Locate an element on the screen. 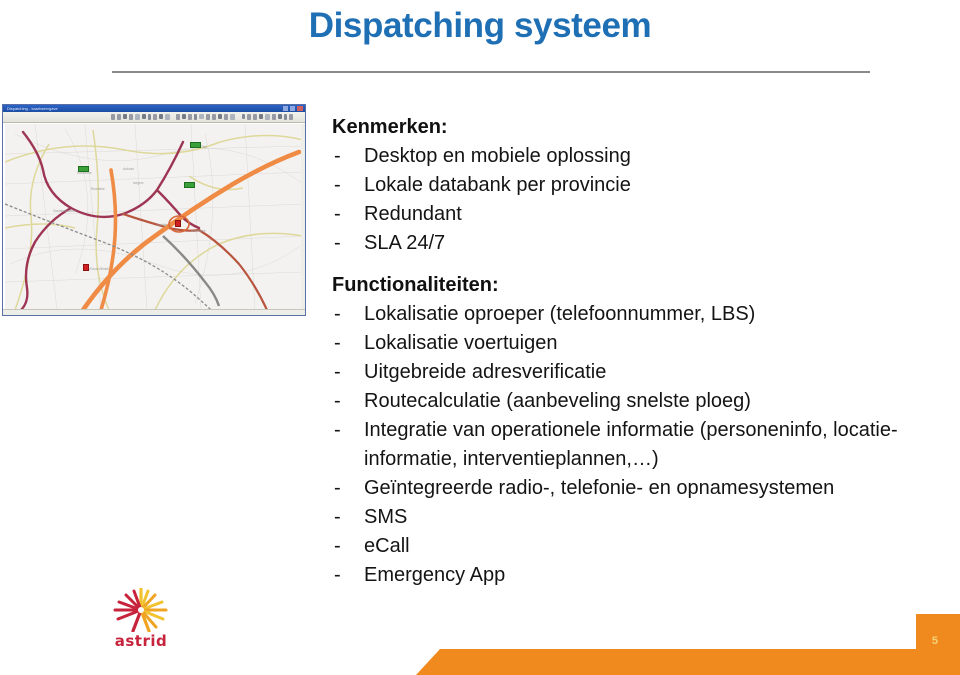 This screenshot has height=675, width=960. window-controls-icon is located at coordinates (293, 108).